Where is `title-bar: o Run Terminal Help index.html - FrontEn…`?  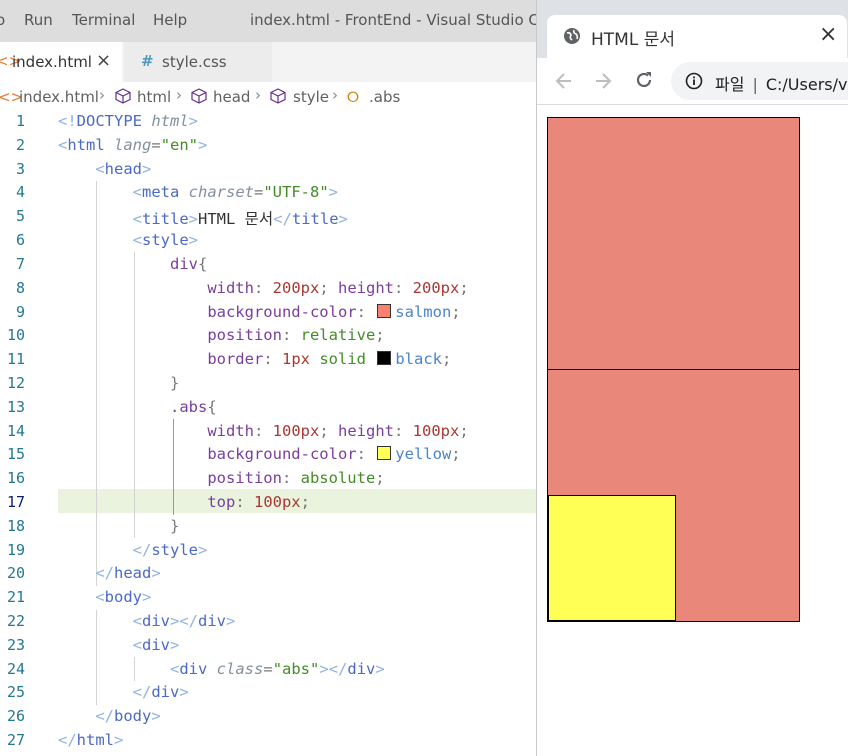 title-bar: o Run Terminal Help index.html - FrontEn… is located at coordinates (268, 21).